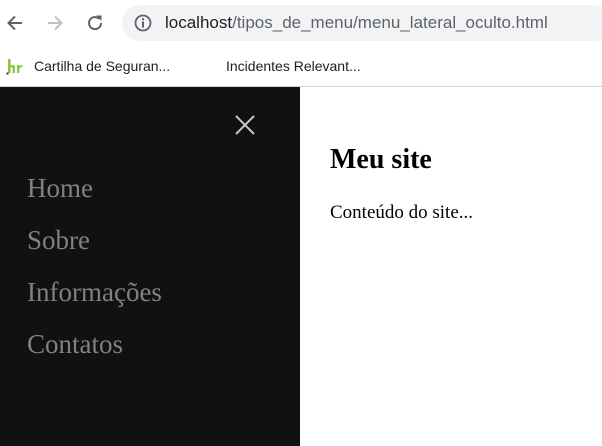  I want to click on forward-button, so click(55, 23).